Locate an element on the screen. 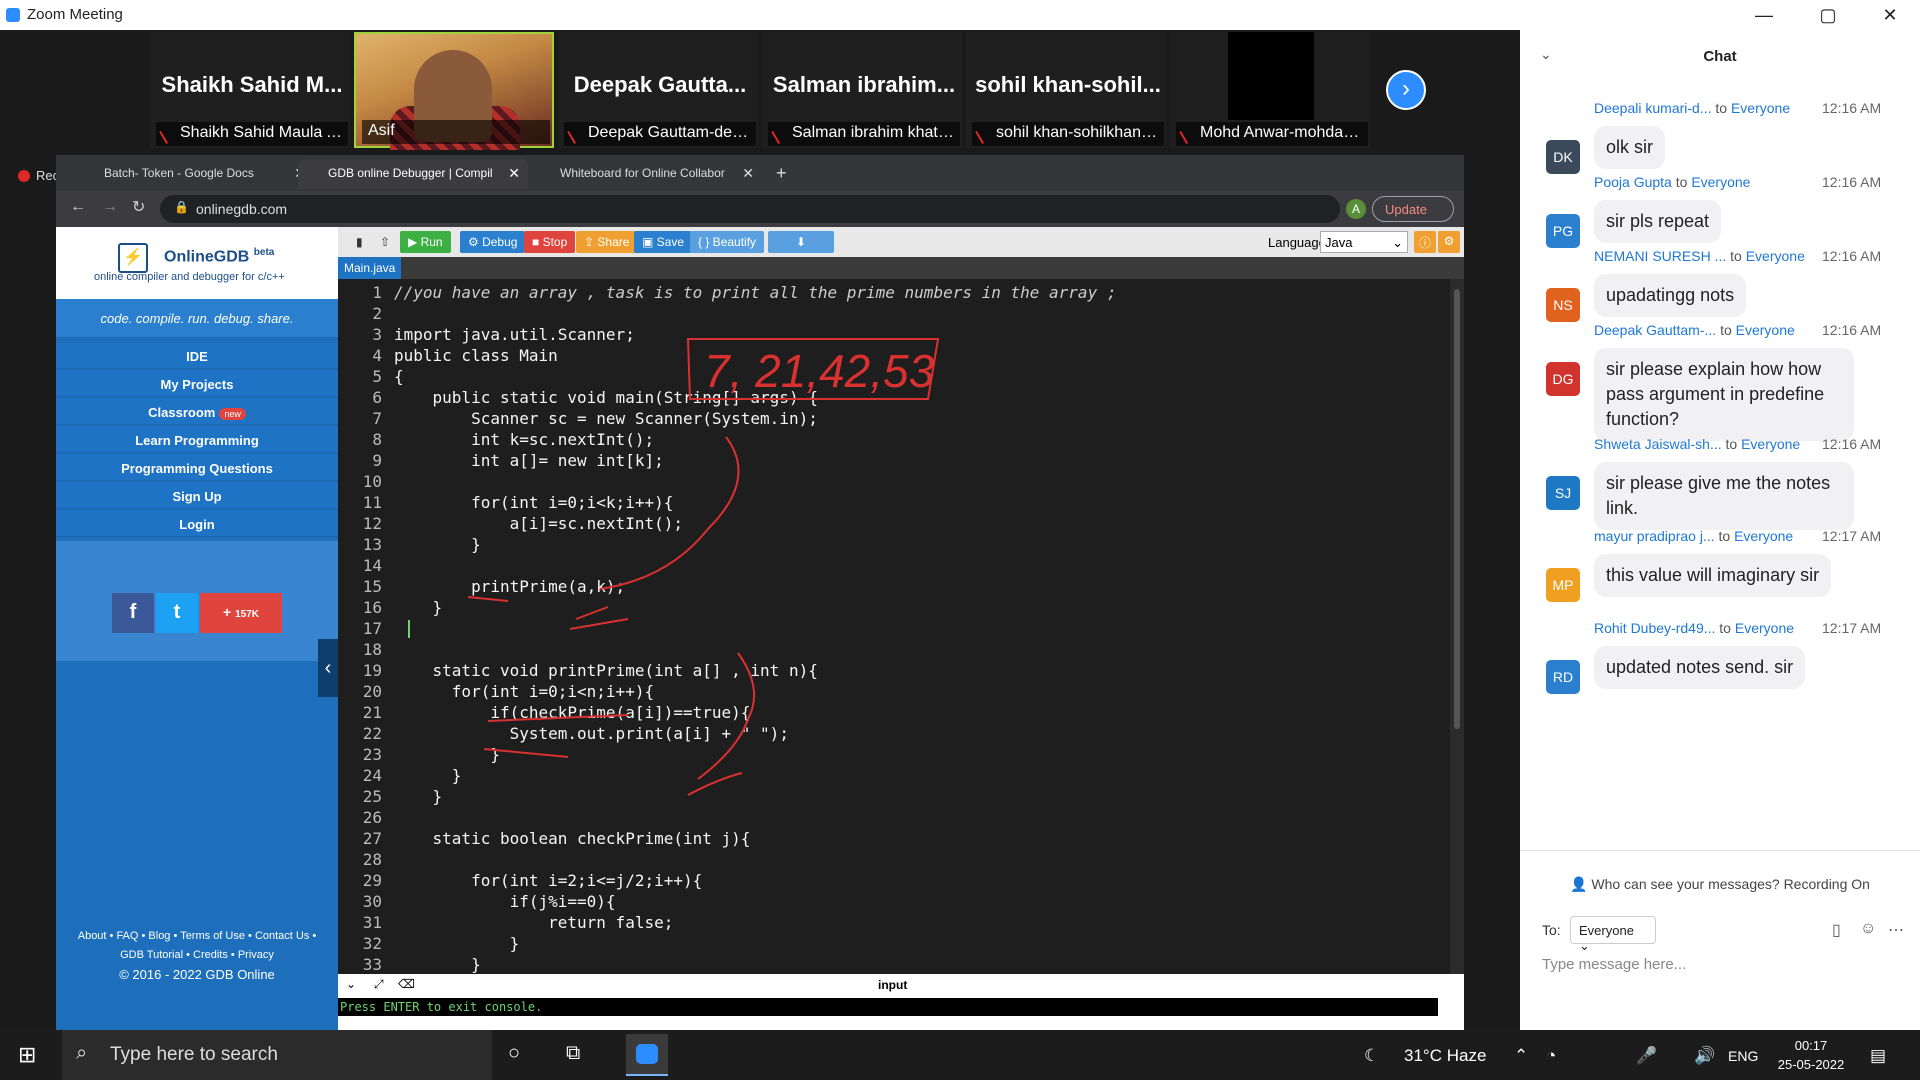 The width and height of the screenshot is (1920, 1080). language-select: Java ⌄ is located at coordinates (1364, 242).